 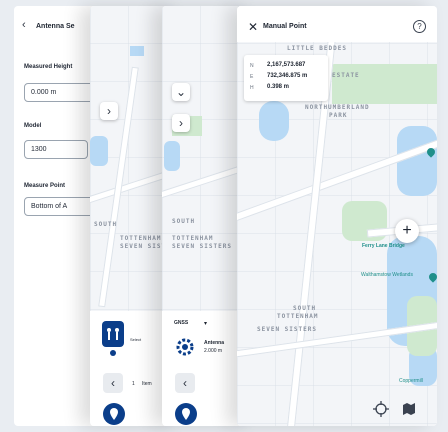 What do you see at coordinates (409, 409) in the screenshot?
I see `map-layers-icon` at bounding box center [409, 409].